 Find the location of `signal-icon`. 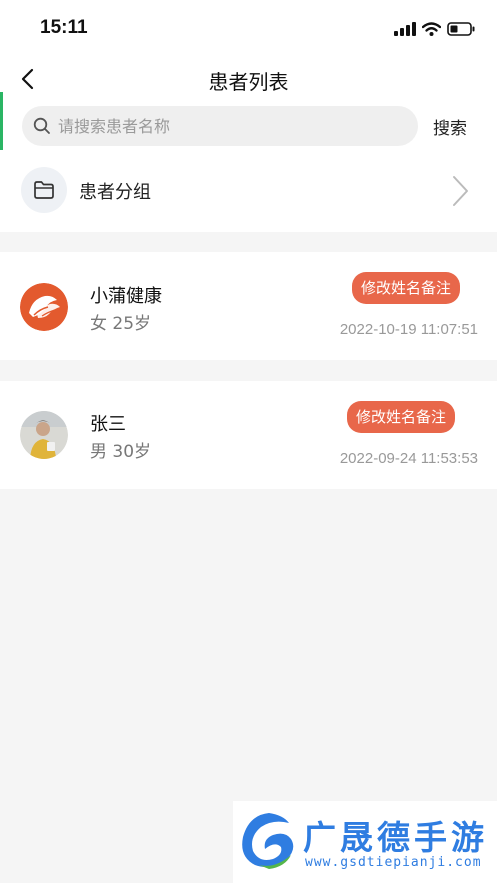

signal-icon is located at coordinates (405, 29).